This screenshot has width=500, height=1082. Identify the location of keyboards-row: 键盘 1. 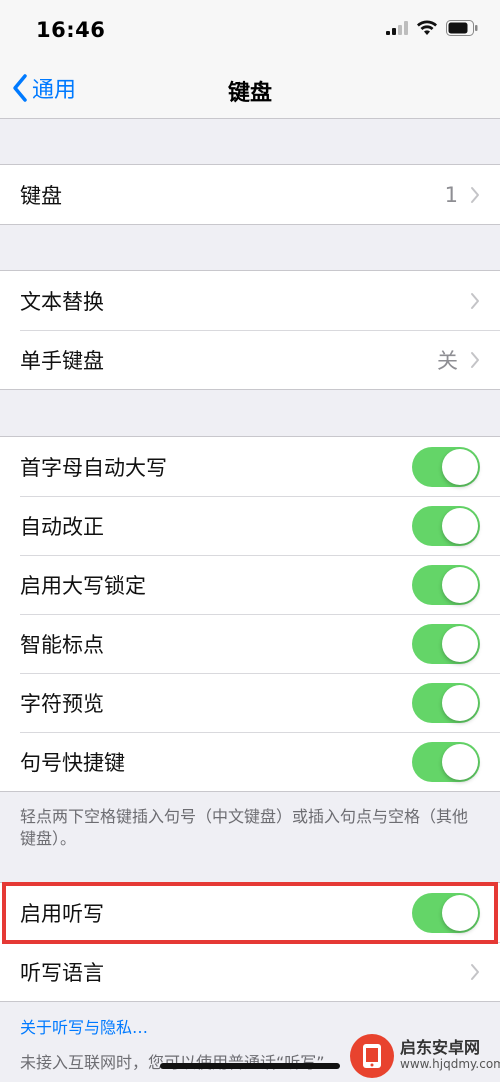
(250, 194).